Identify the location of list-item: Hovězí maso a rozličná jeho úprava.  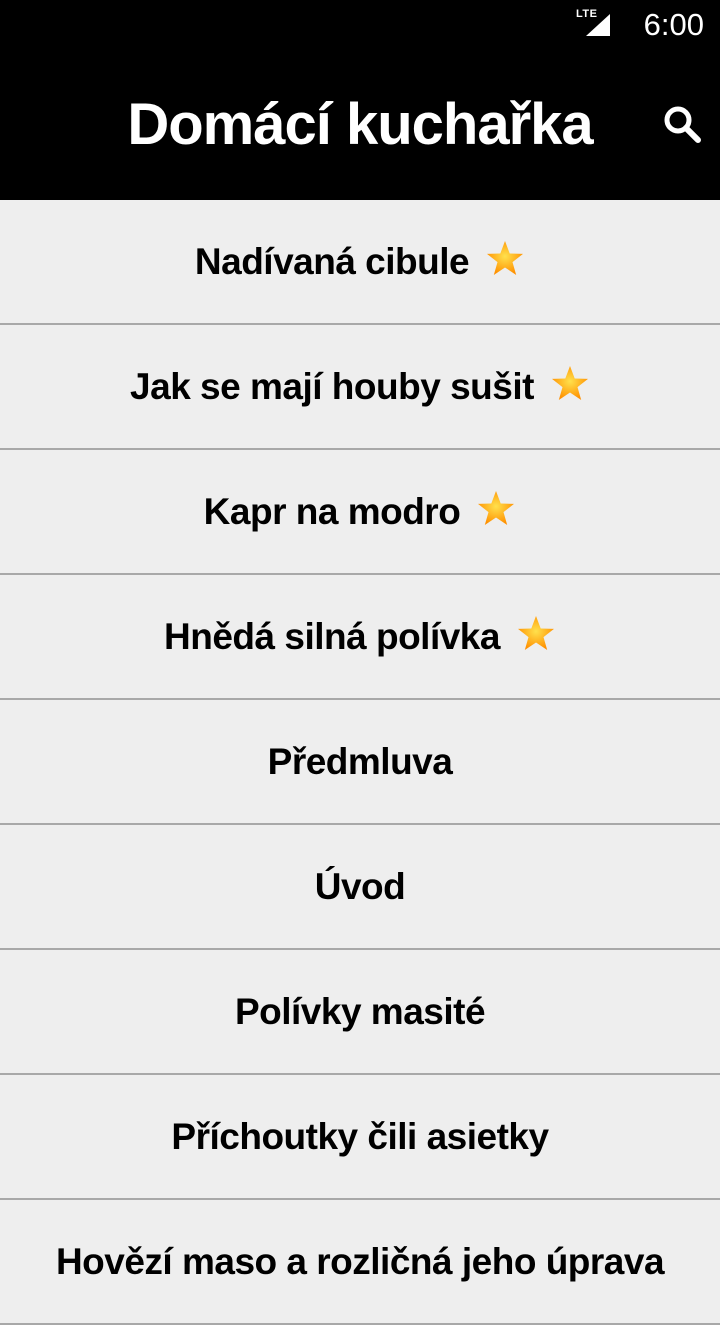
(360, 1262).